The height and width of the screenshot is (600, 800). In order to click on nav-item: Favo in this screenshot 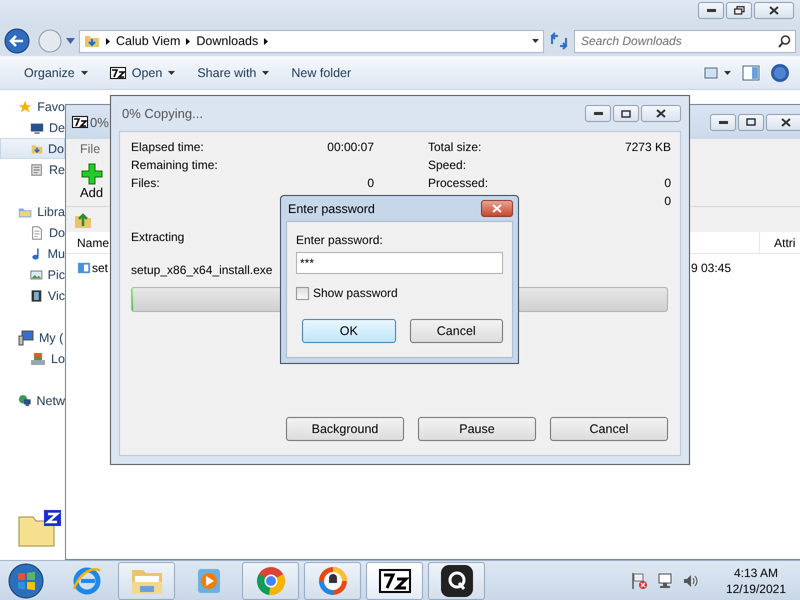, I will do `click(32, 106)`.